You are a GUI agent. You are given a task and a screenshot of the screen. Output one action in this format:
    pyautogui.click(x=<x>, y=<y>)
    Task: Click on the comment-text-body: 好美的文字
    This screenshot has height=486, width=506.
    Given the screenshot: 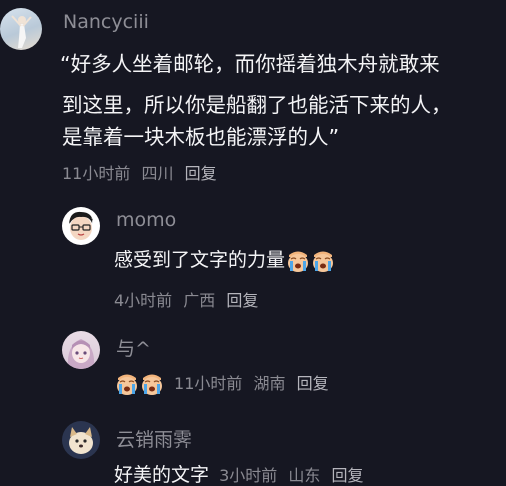 What is the action you would take?
    pyautogui.click(x=162, y=475)
    